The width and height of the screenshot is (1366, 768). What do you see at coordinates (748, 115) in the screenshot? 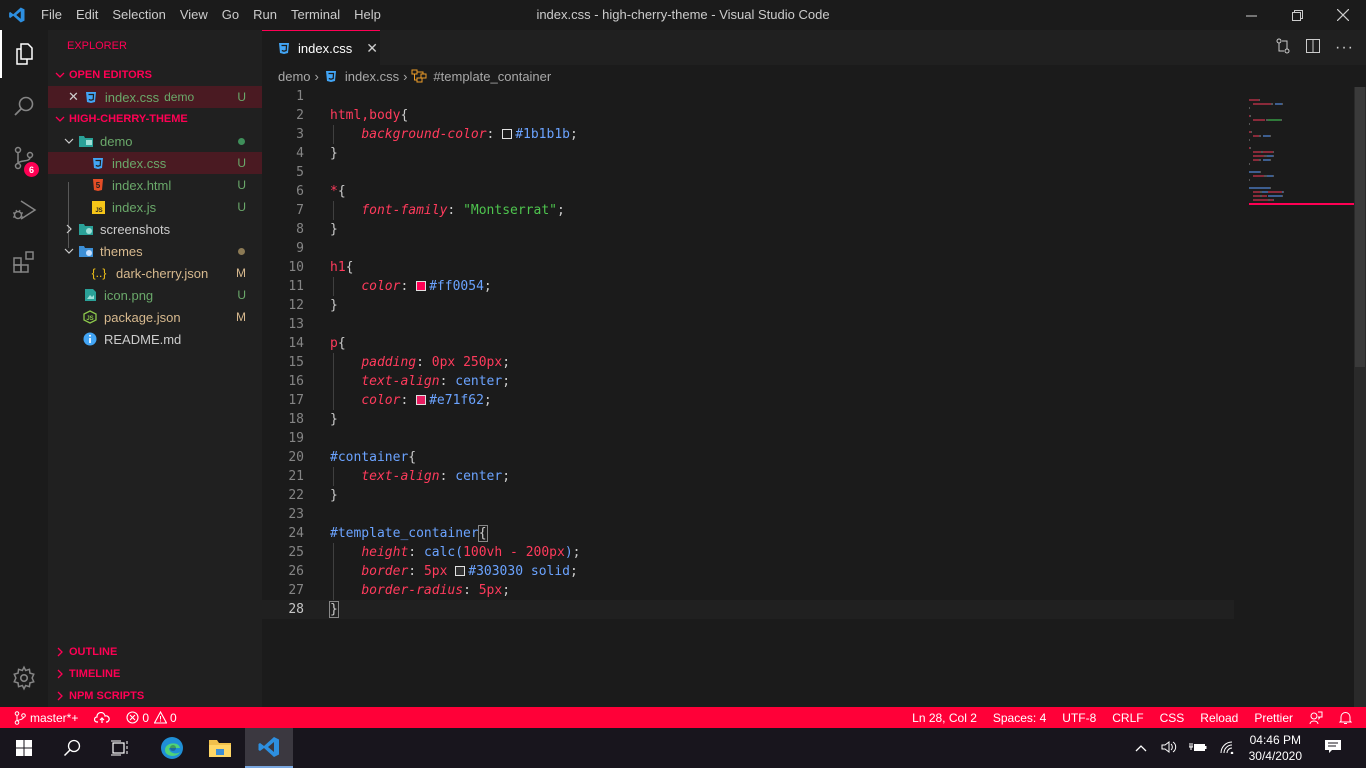
I see `code-line: 2 html,body{` at bounding box center [748, 115].